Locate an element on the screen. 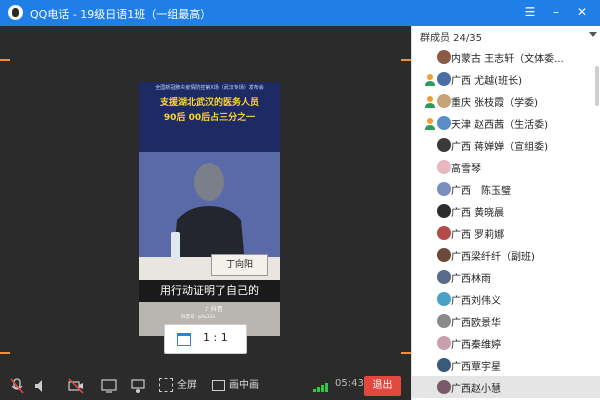 The height and width of the screenshot is (400, 600). member-row: 广西梁纤纤（副班) is located at coordinates (506, 255).